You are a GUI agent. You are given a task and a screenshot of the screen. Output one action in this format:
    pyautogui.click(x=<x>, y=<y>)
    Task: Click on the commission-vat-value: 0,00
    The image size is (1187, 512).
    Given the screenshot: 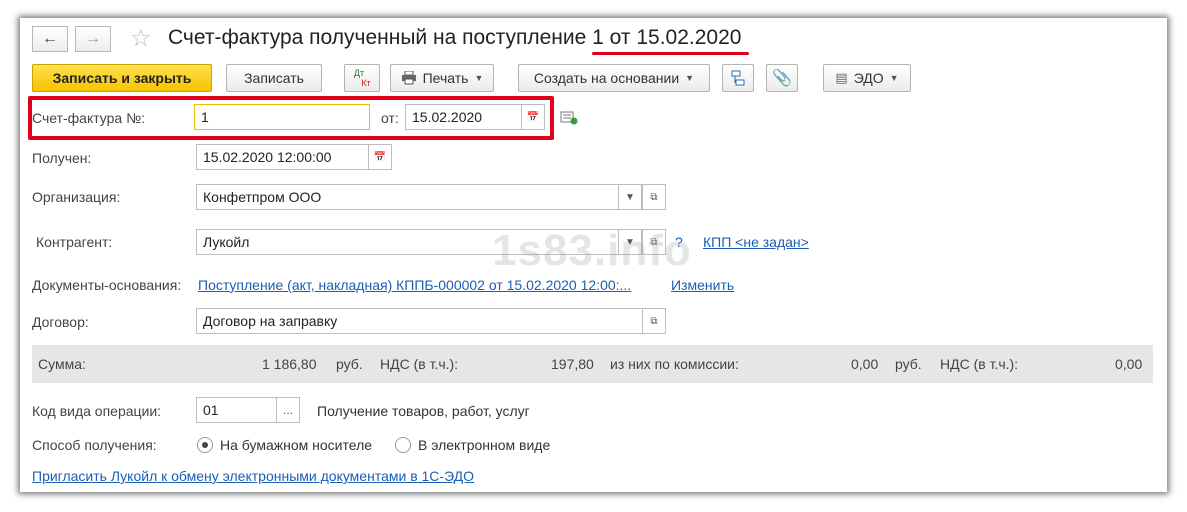 What is the action you would take?
    pyautogui.click(x=1129, y=364)
    